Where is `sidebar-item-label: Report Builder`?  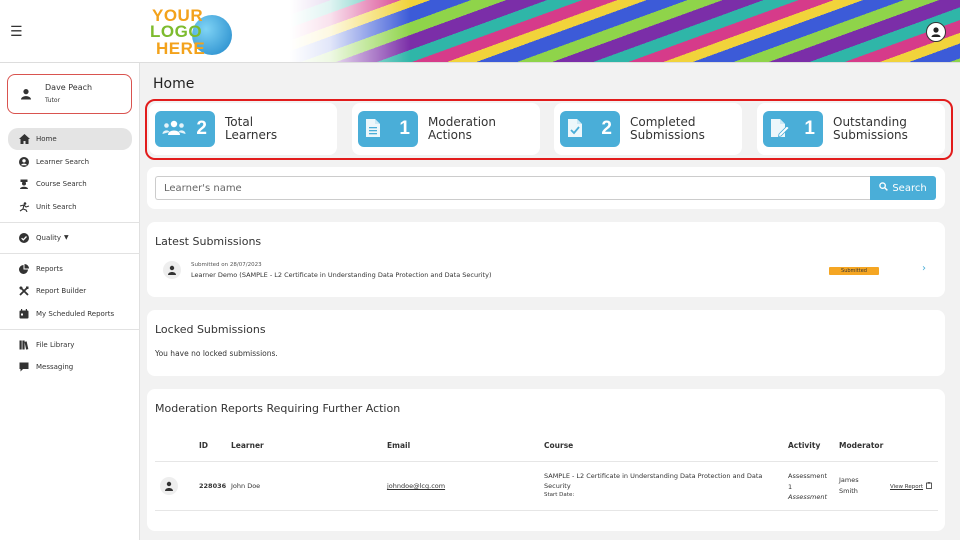
sidebar-item-label: Report Builder is located at coordinates (61, 291).